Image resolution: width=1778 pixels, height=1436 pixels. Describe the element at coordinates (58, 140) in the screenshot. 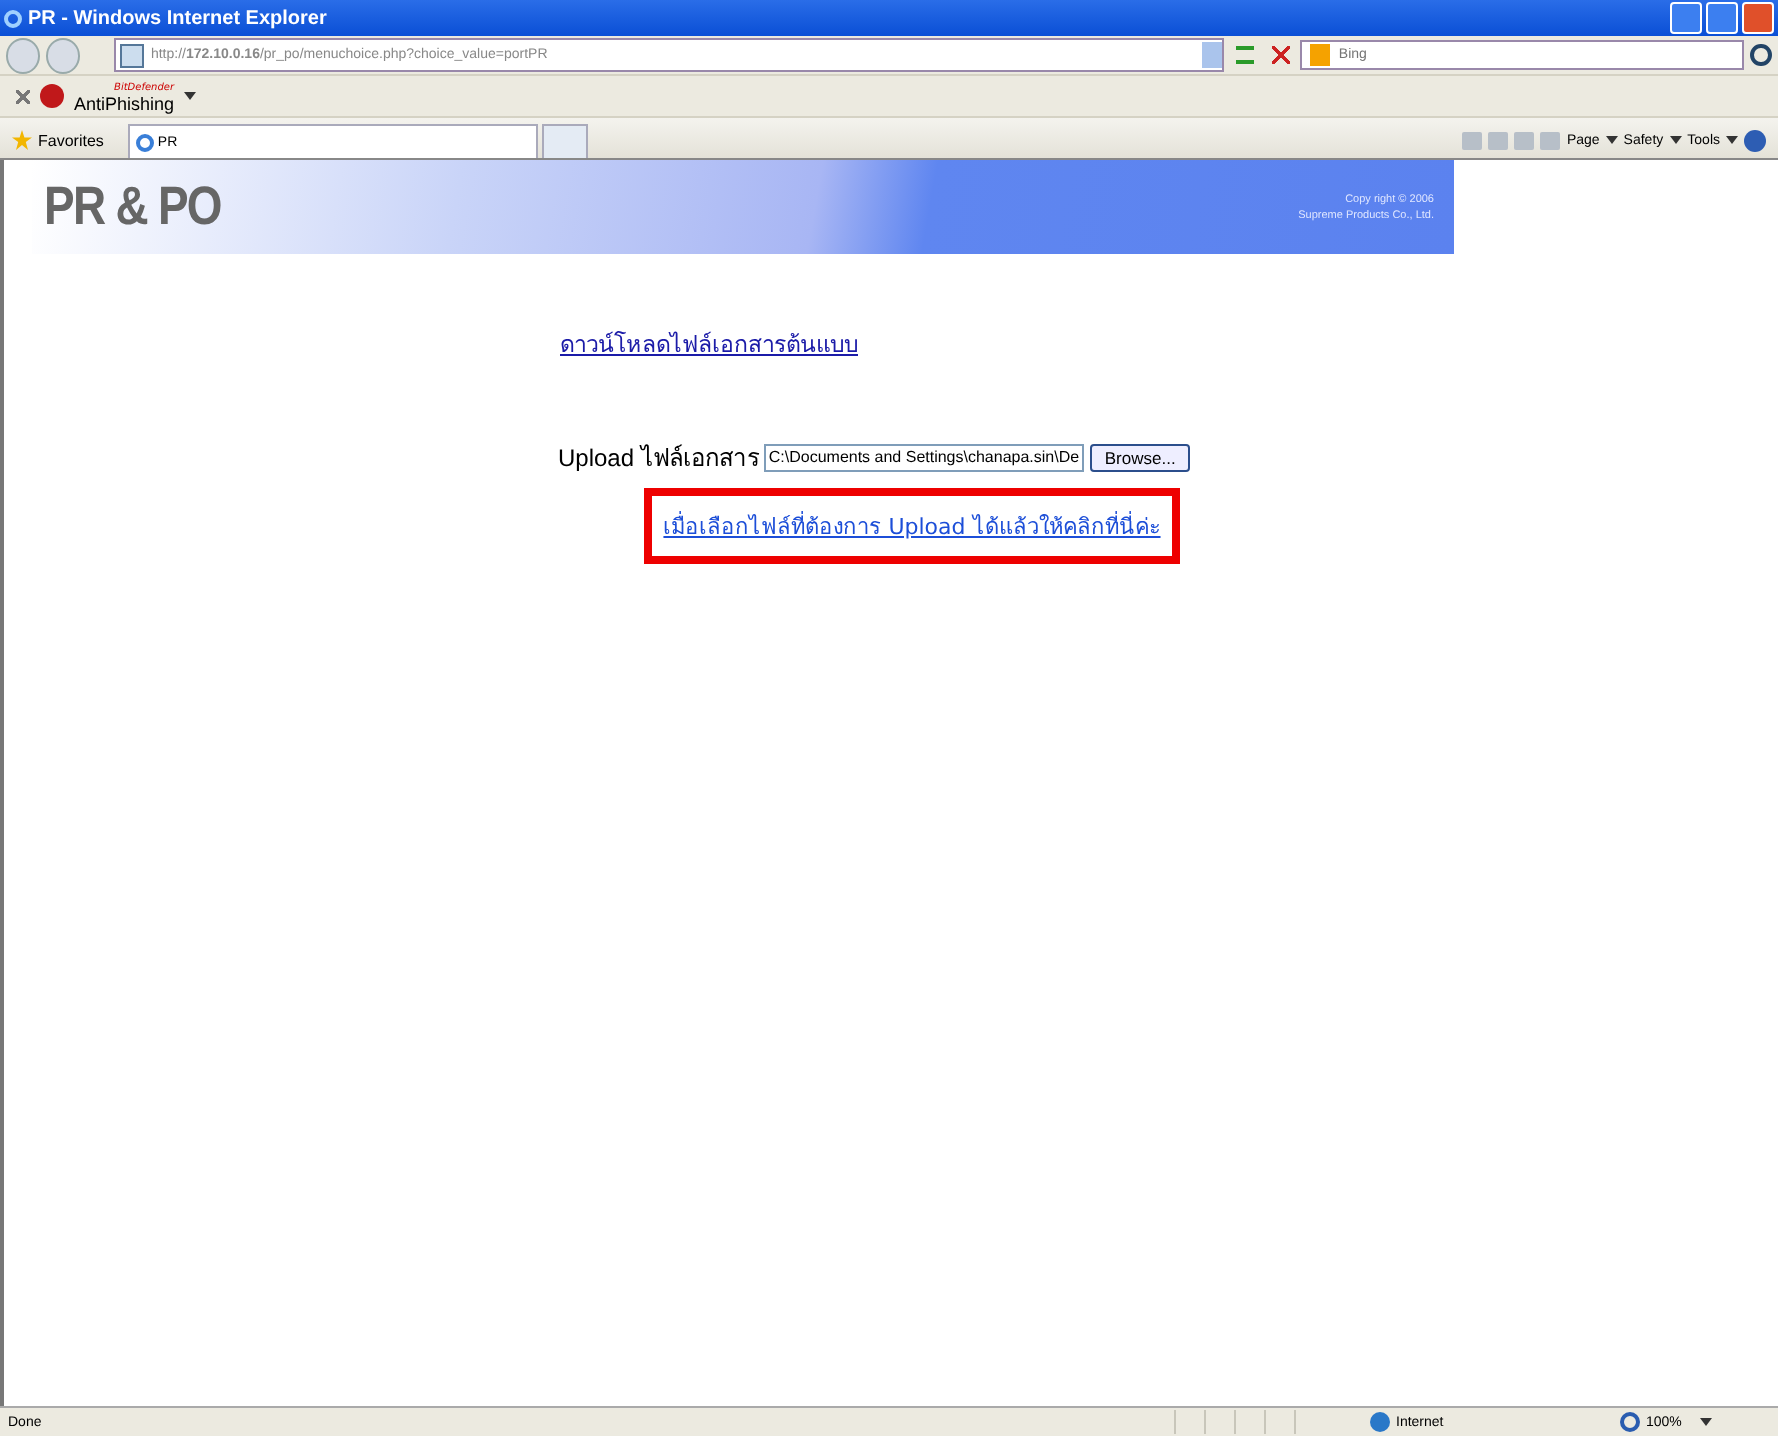

I see `favorites-button: Favorites` at that location.